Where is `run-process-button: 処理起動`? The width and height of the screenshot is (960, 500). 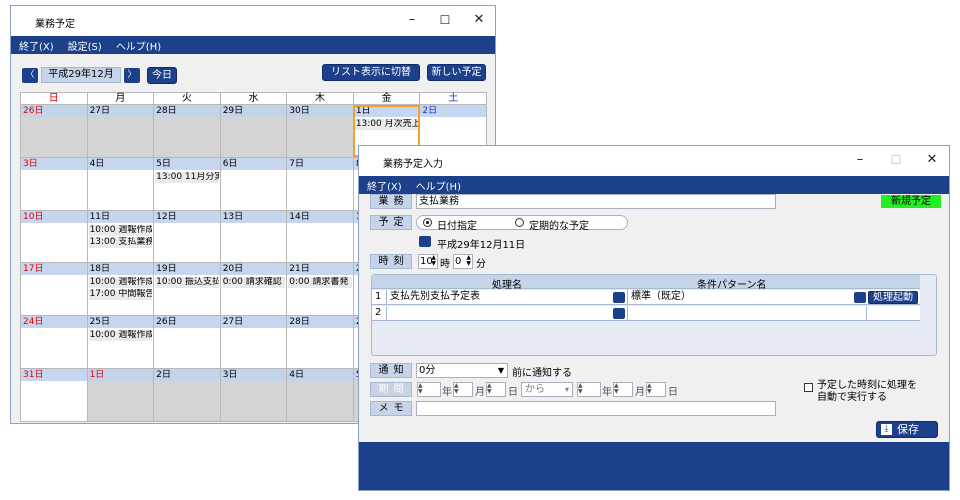
run-process-button: 処理起動 is located at coordinates (893, 297).